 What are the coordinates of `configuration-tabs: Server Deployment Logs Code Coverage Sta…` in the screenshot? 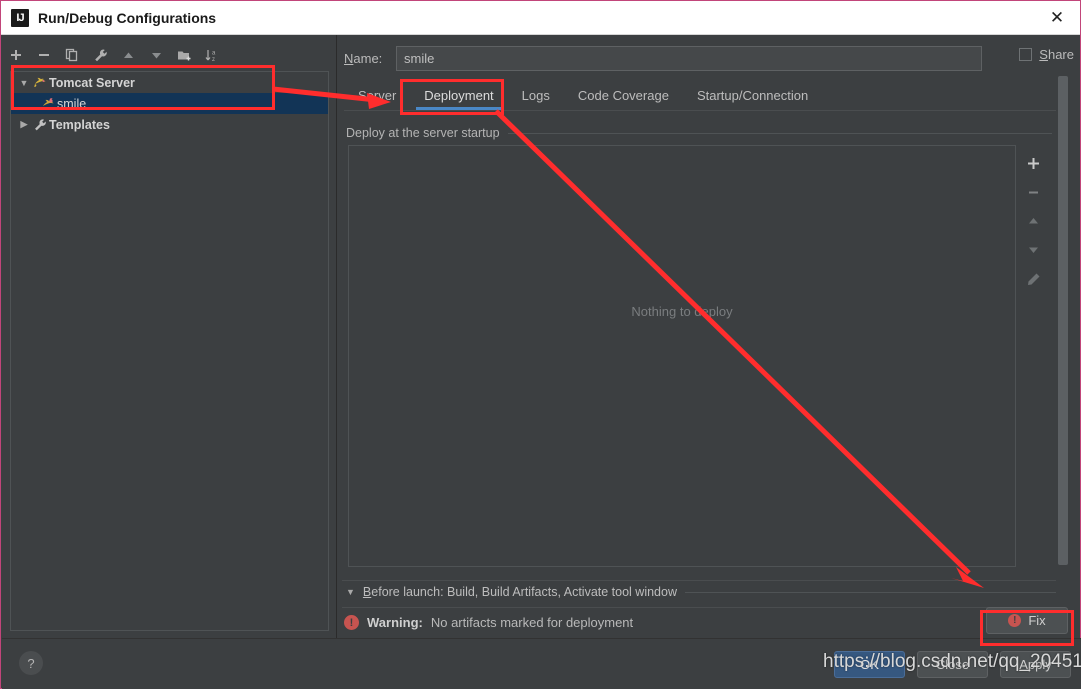 It's located at (700, 95).